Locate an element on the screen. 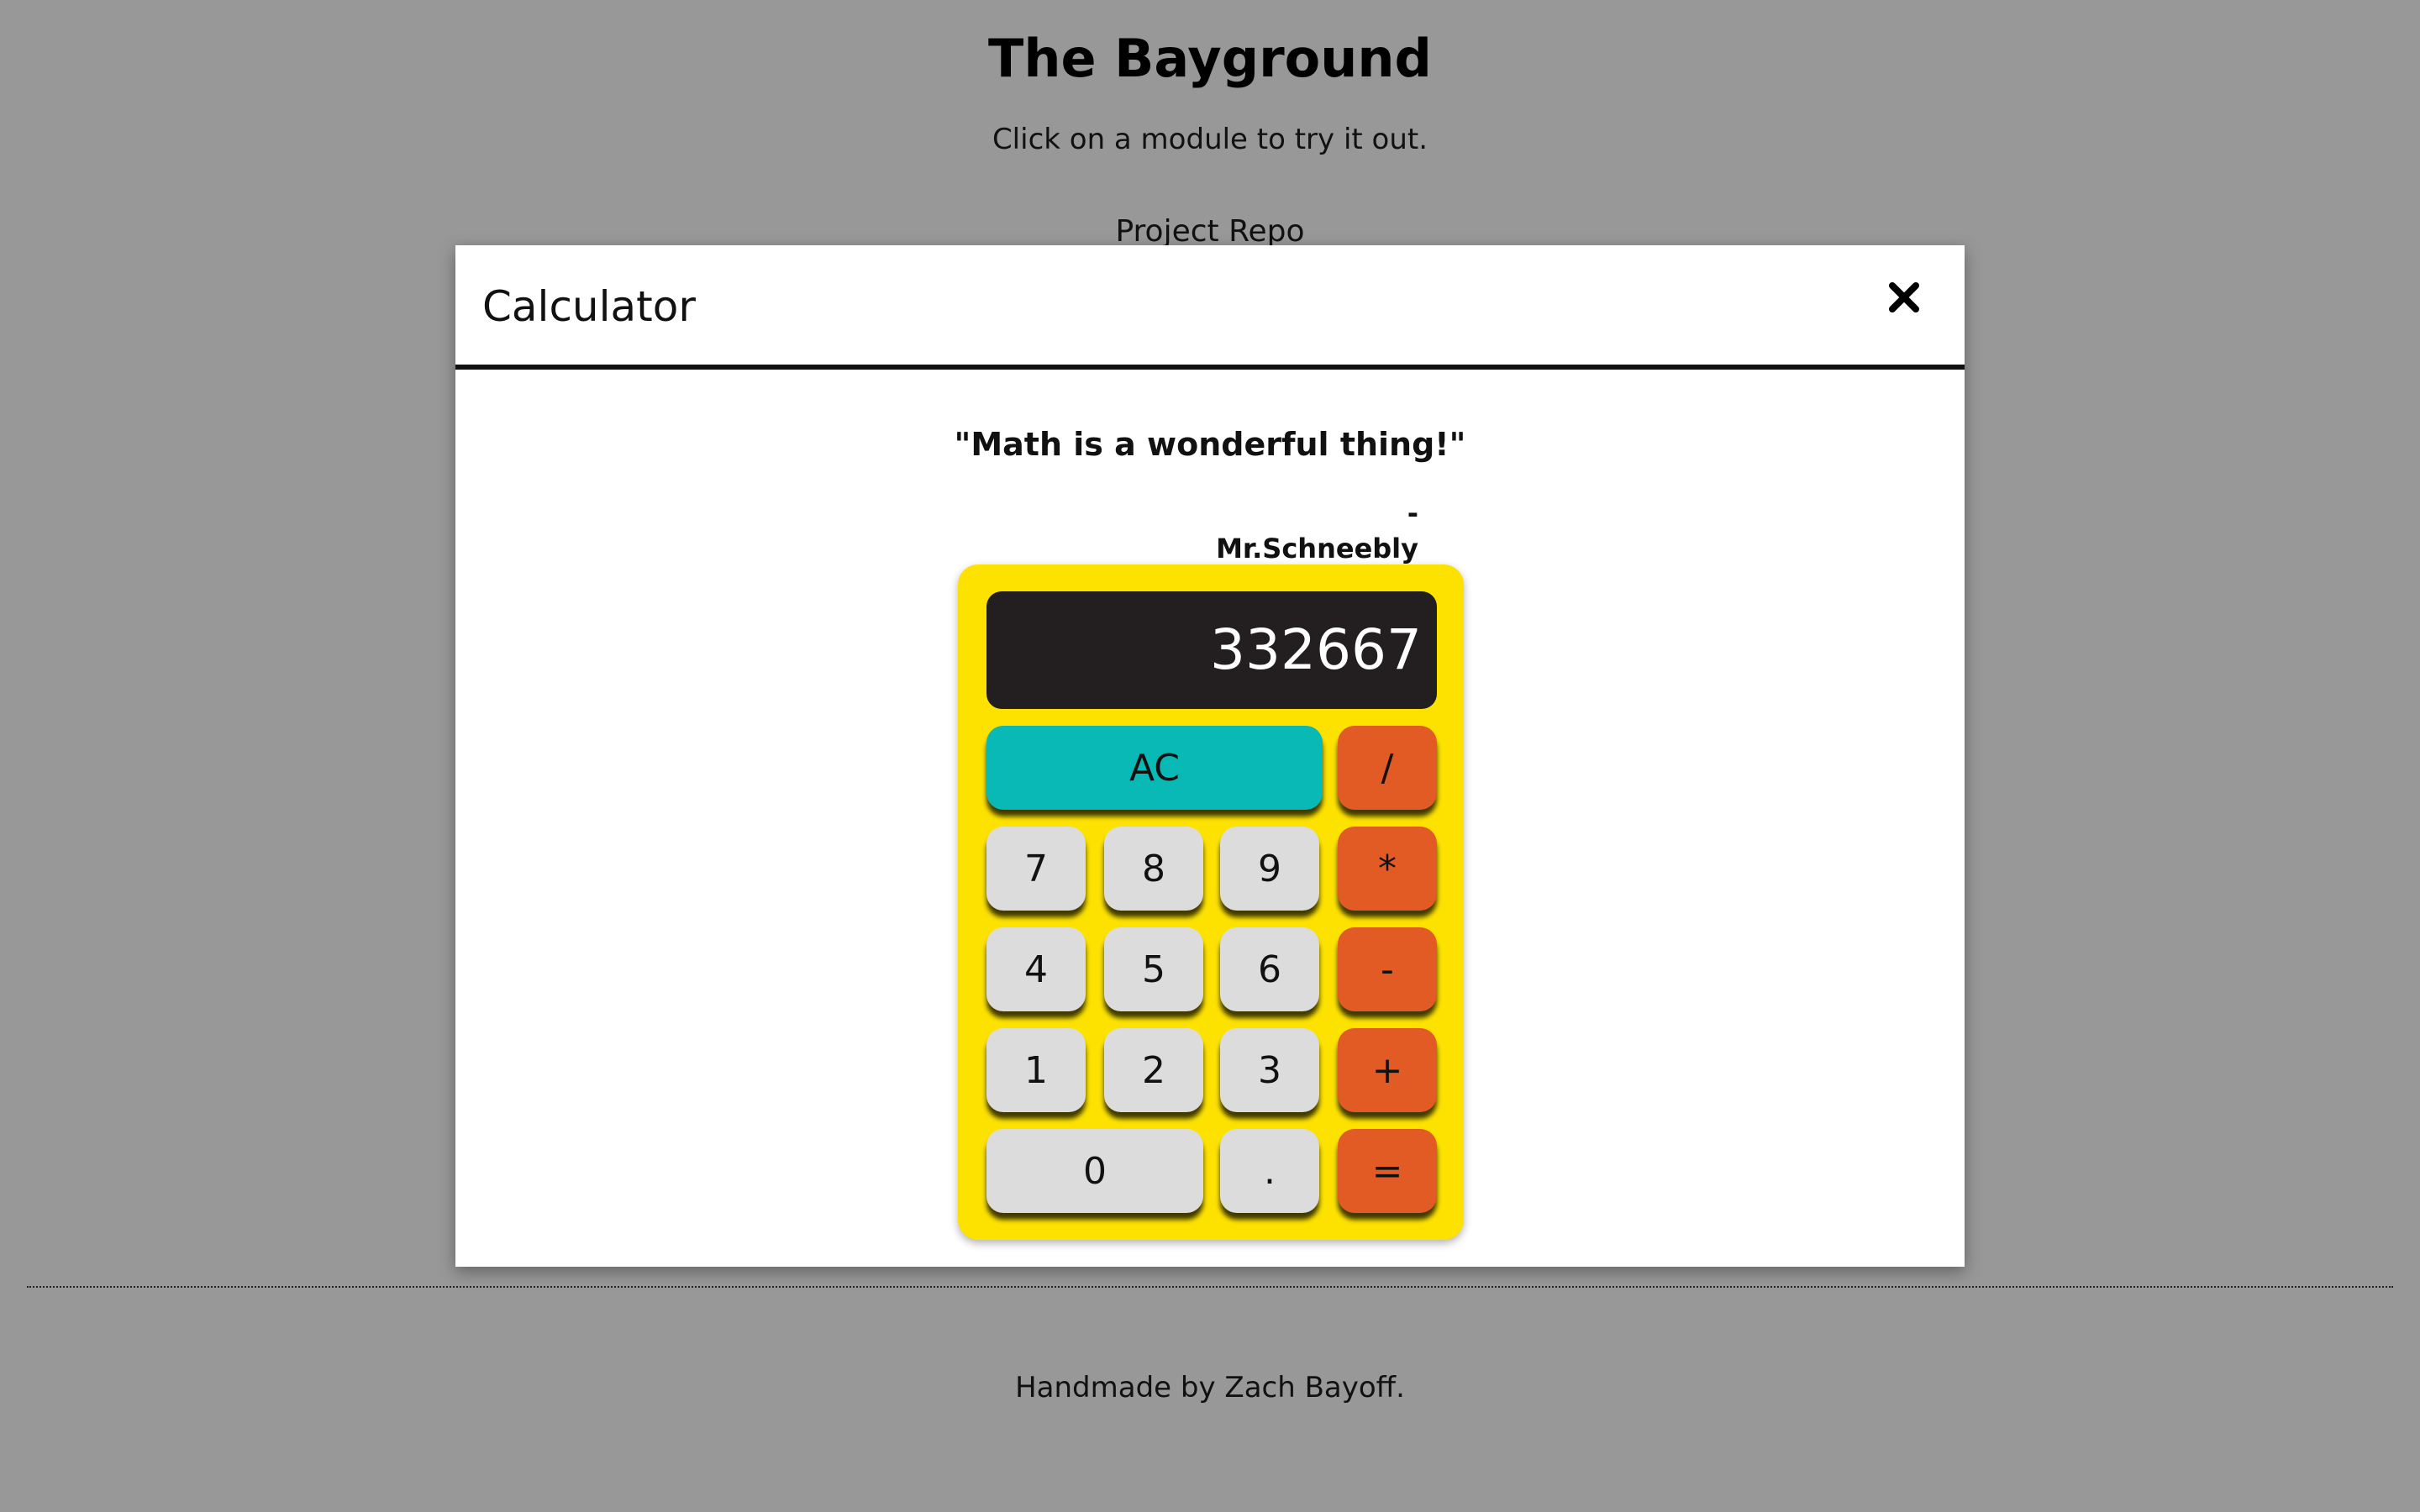 The height and width of the screenshot is (1512, 2420). quote: "Math is a wonderful thing!" is located at coordinates (1210, 444).